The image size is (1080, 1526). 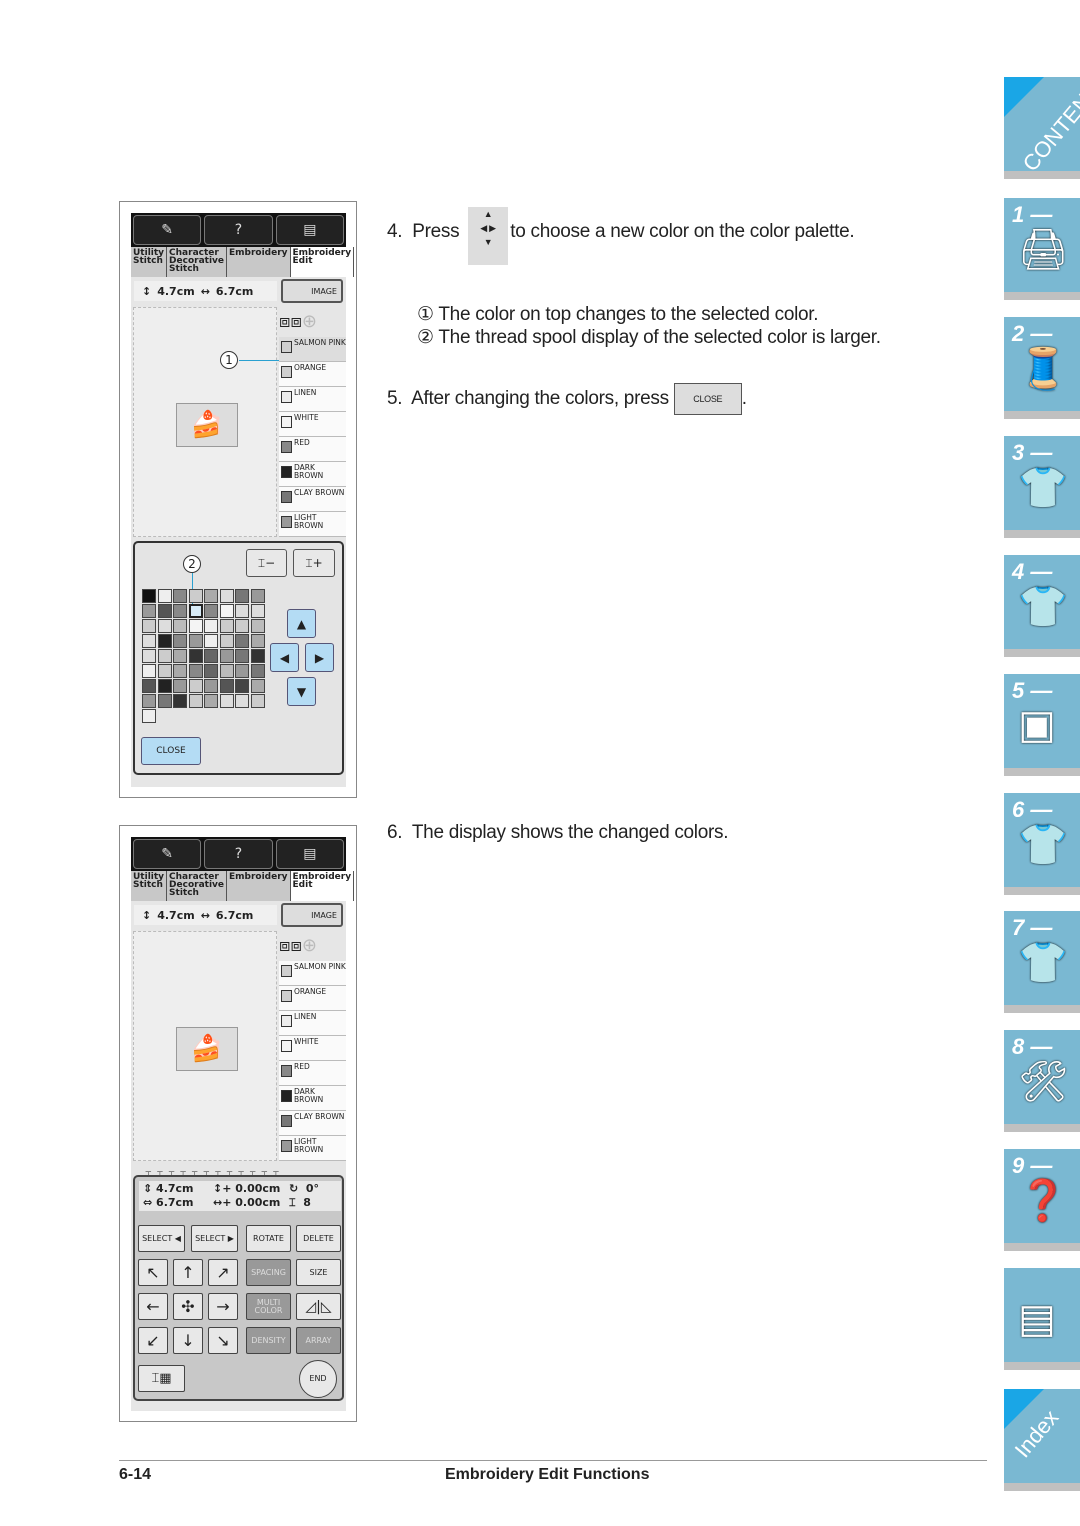 What do you see at coordinates (1042, 1315) in the screenshot?
I see `side-tab-pages: ▤` at bounding box center [1042, 1315].